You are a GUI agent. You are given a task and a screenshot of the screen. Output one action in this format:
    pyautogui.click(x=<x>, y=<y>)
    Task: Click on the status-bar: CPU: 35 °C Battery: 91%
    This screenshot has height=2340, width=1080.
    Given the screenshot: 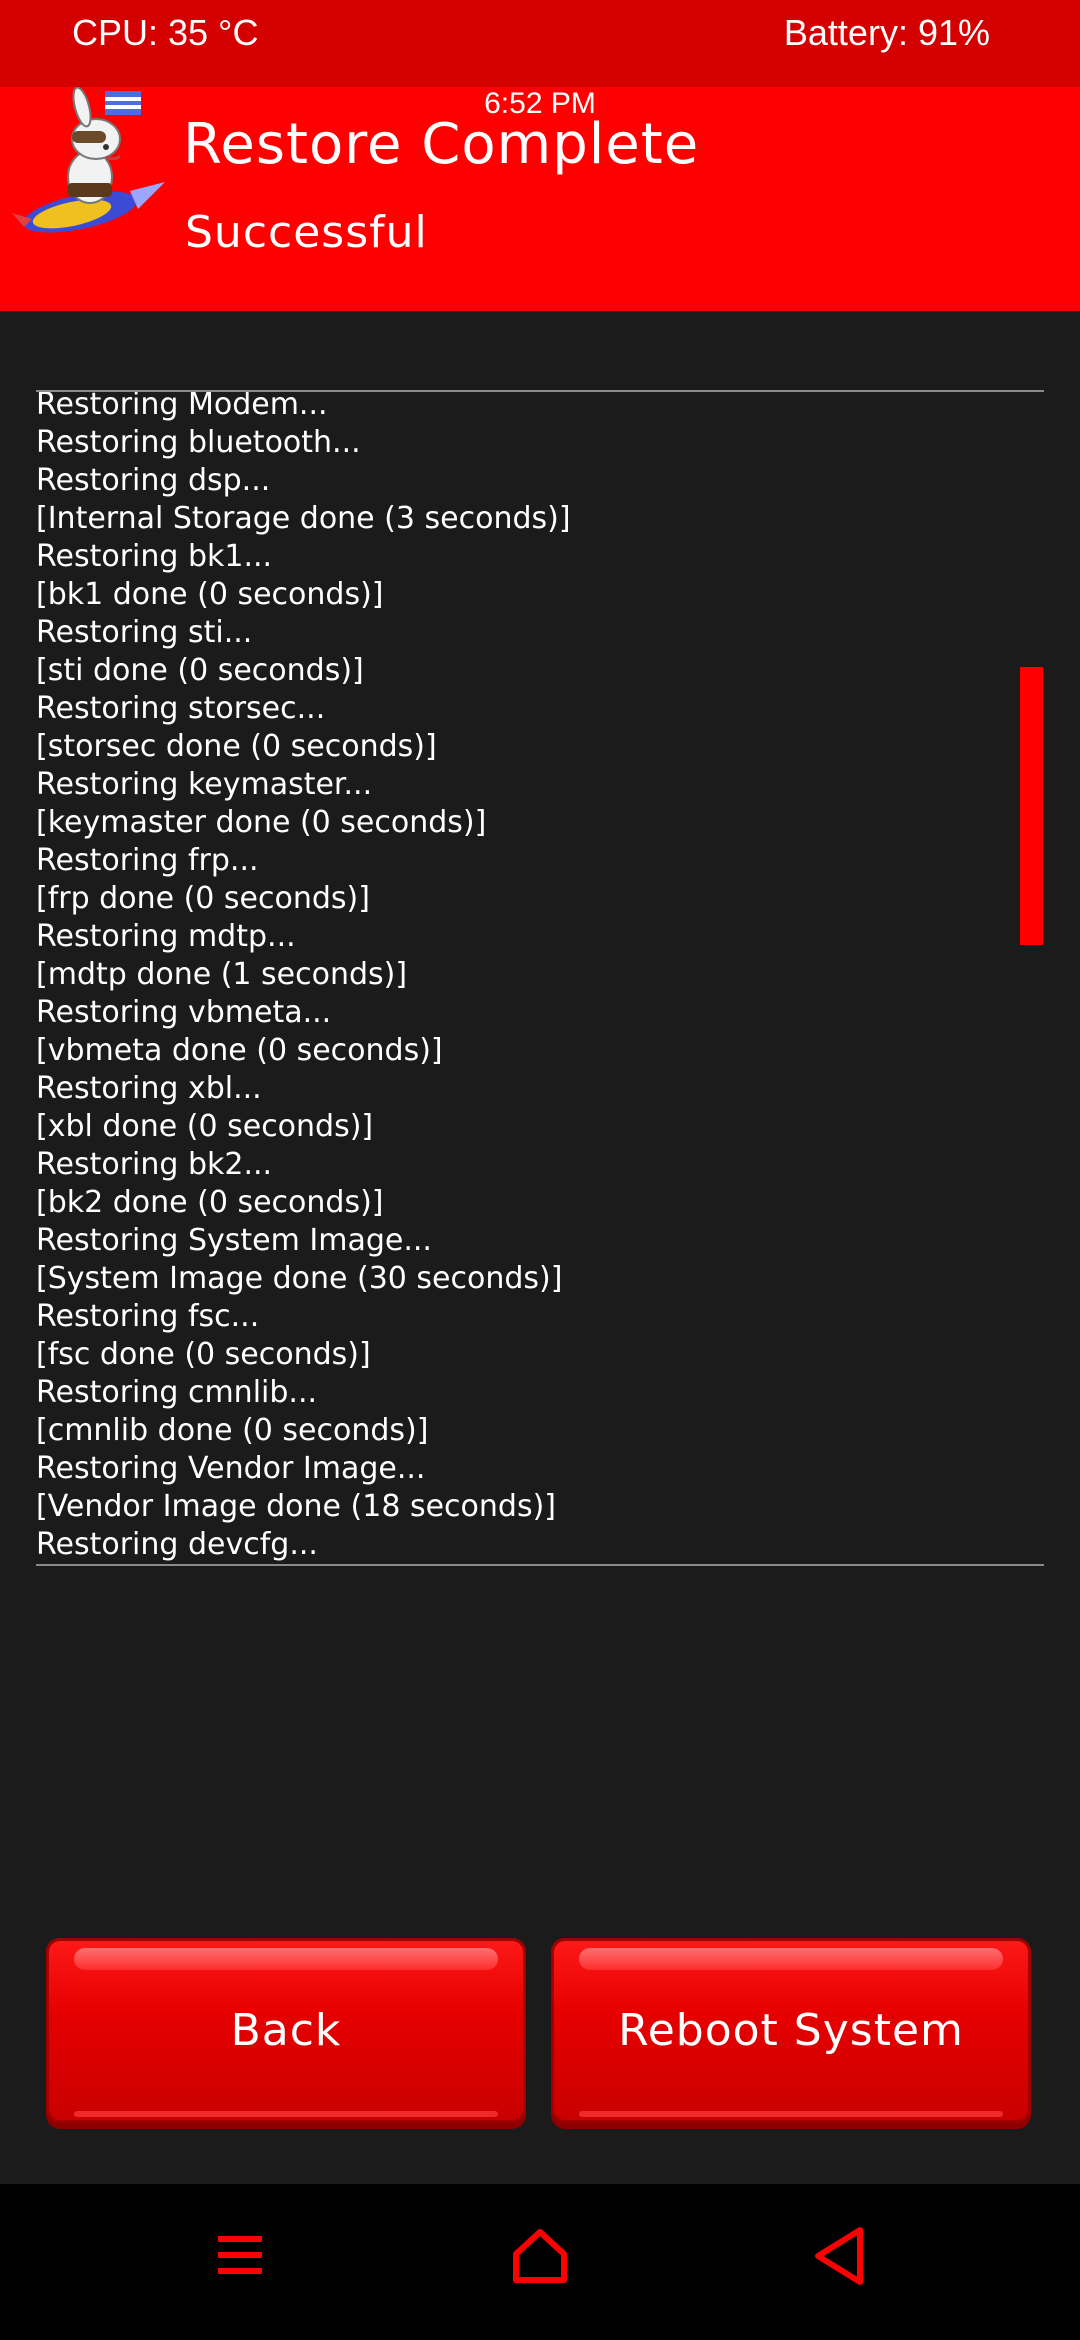 What is the action you would take?
    pyautogui.click(x=540, y=43)
    